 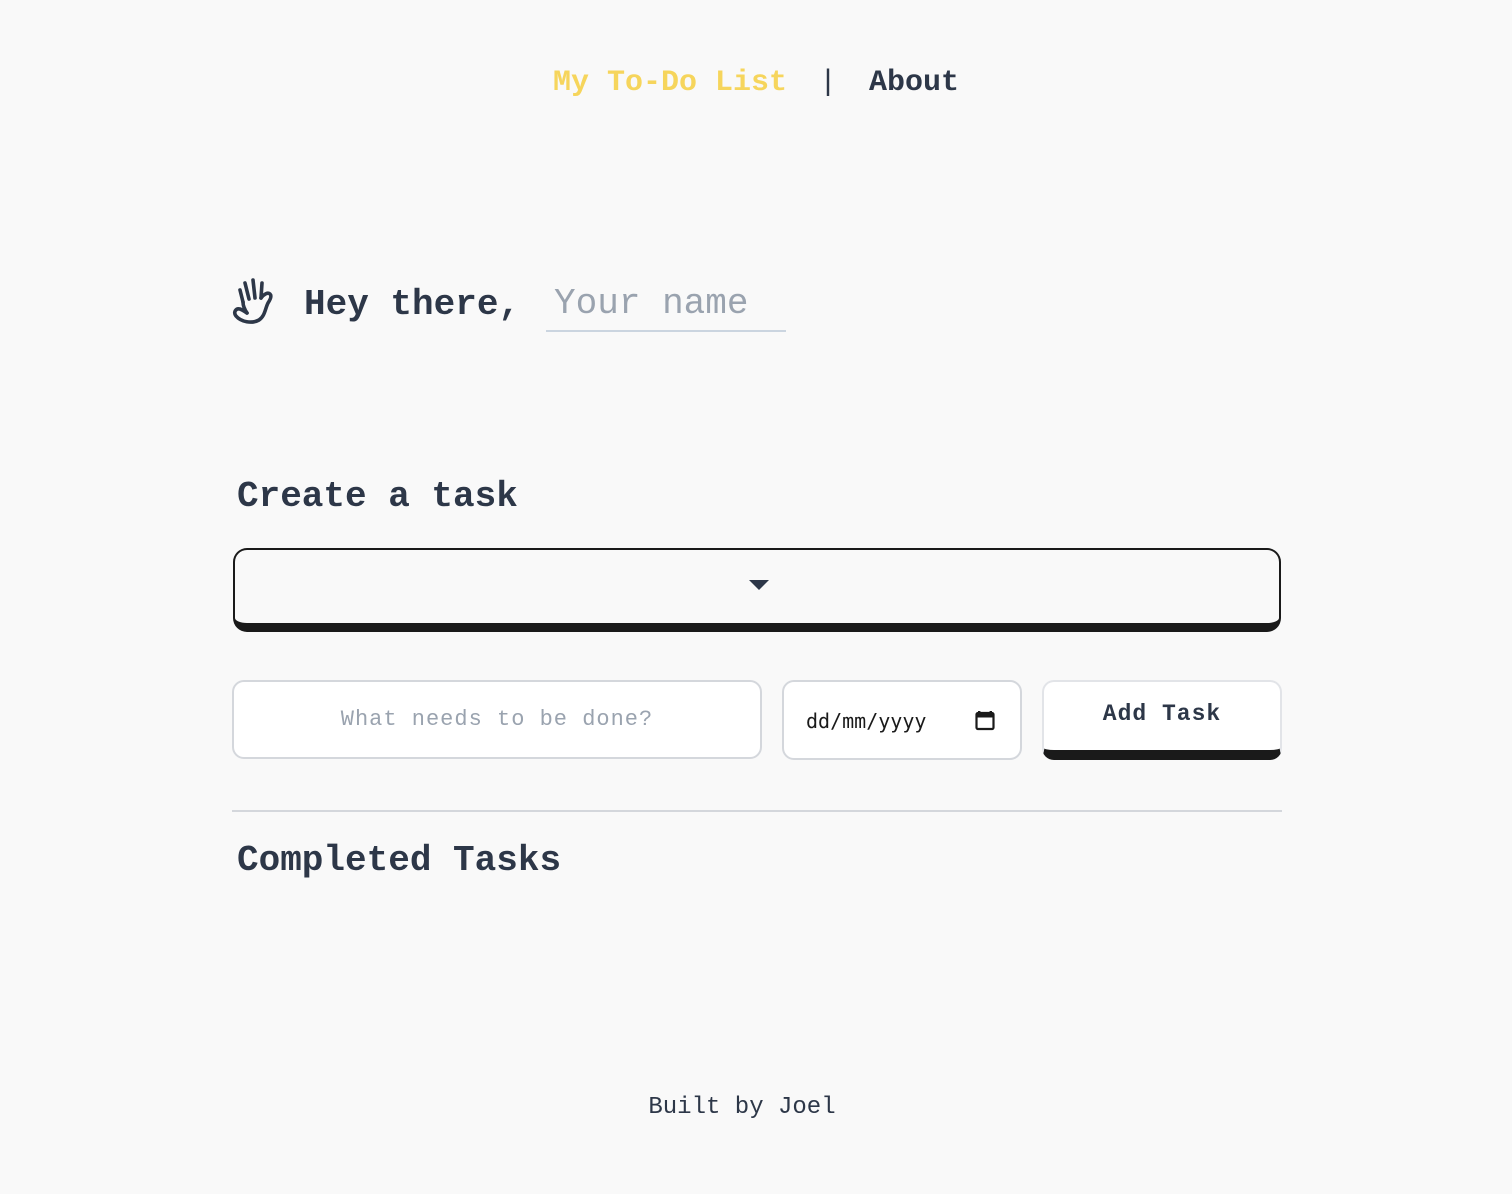 I want to click on top-nav: My To-Do List | About, so click(x=756, y=83).